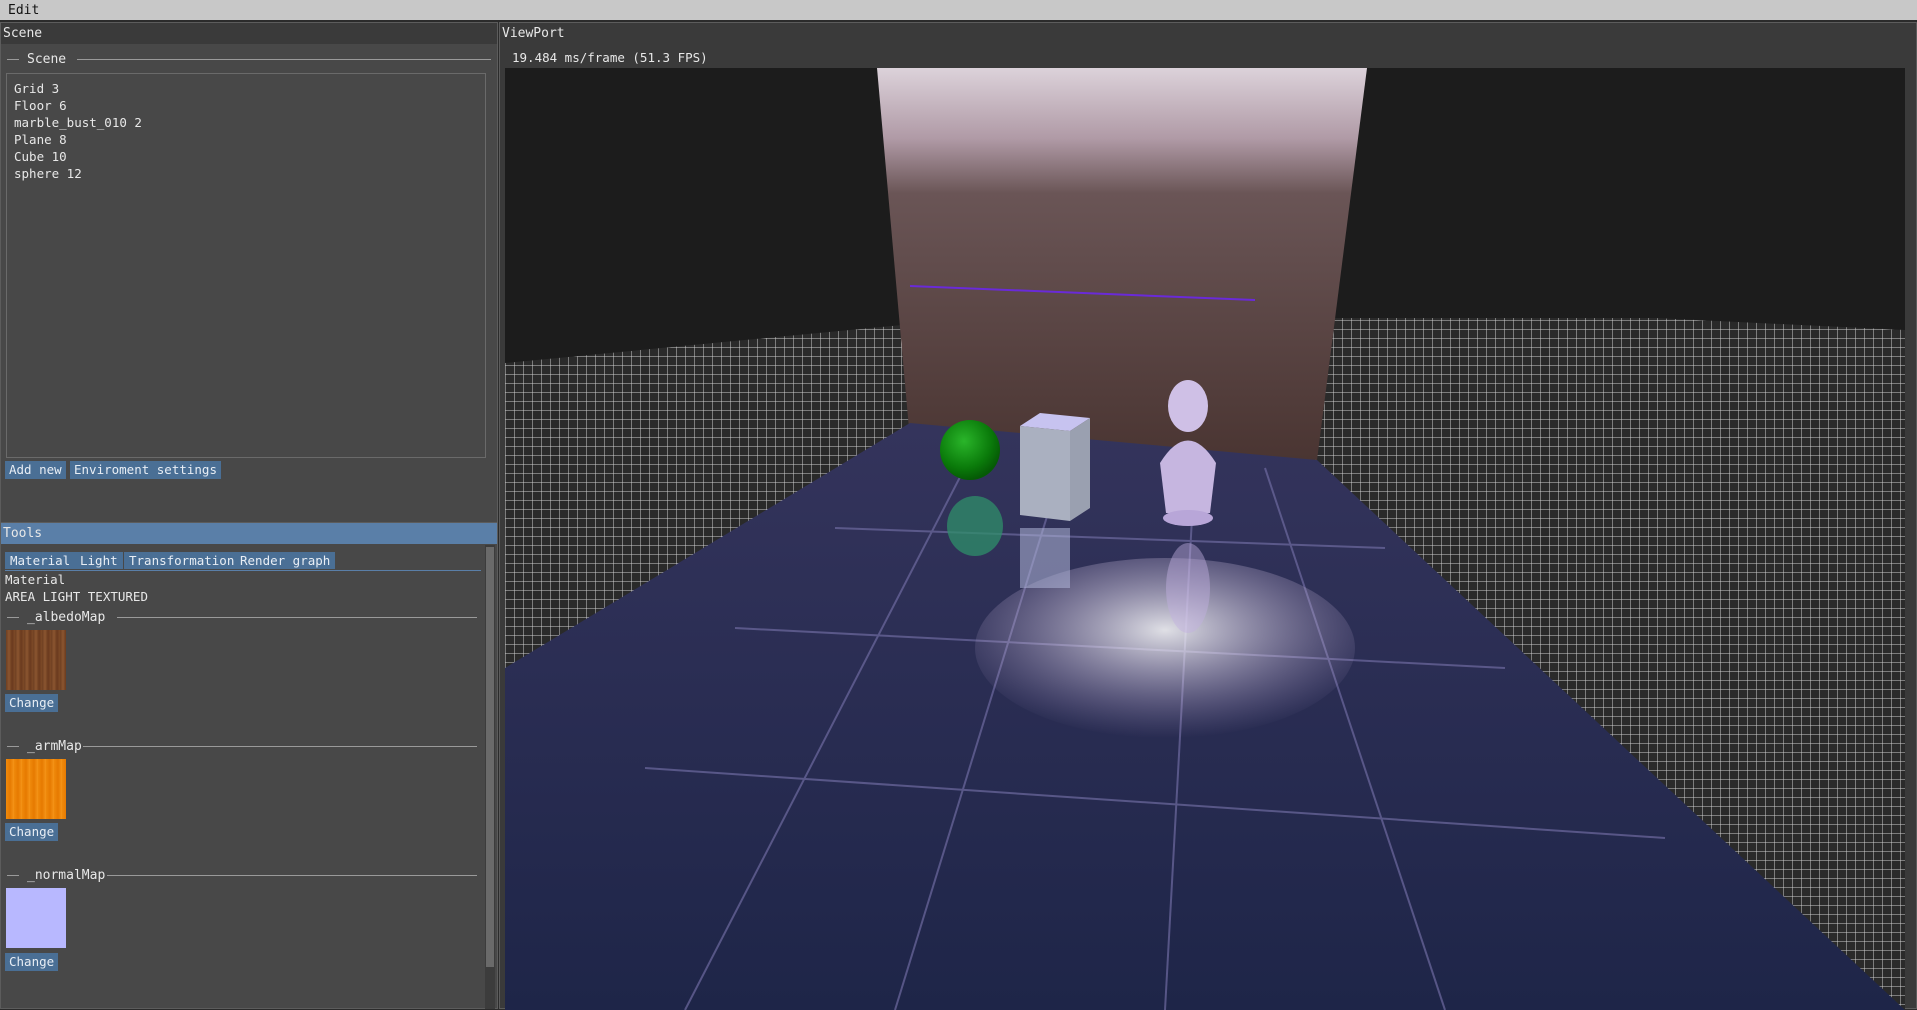 This screenshot has height=1010, width=1917. What do you see at coordinates (1122, 264) in the screenshot?
I see `back-wall` at bounding box center [1122, 264].